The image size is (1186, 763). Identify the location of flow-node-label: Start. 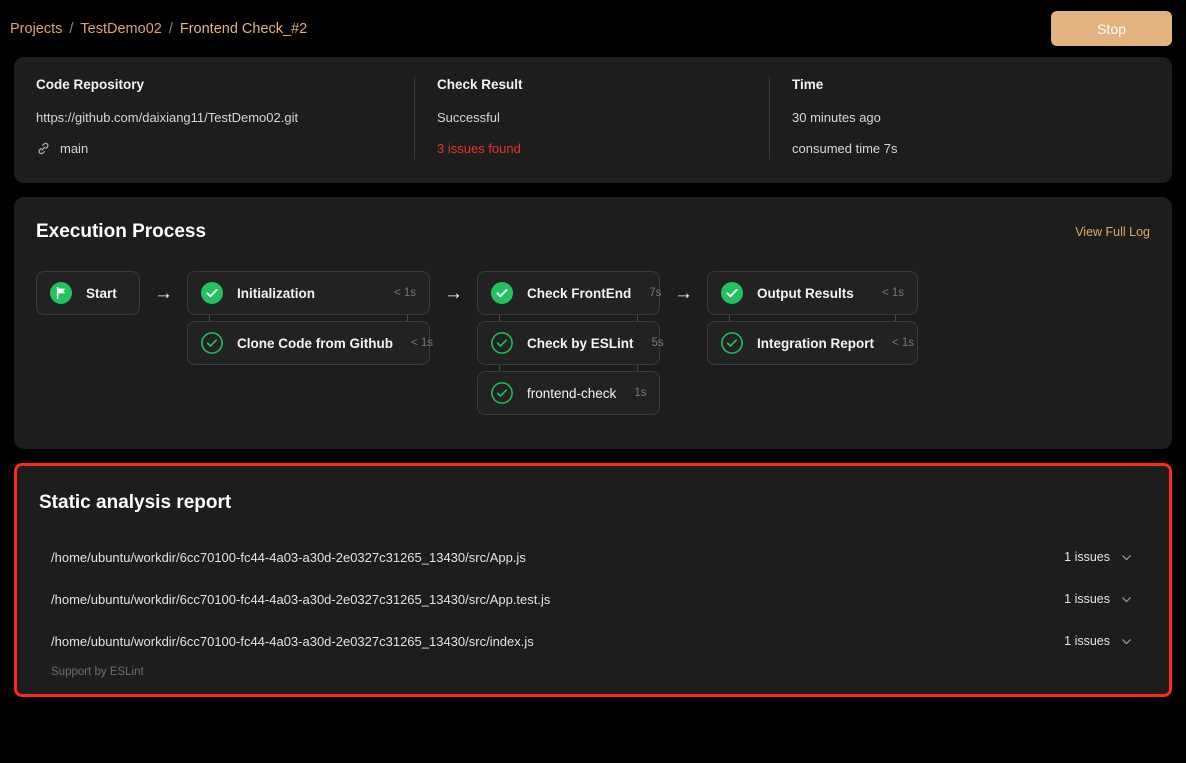
(101, 293).